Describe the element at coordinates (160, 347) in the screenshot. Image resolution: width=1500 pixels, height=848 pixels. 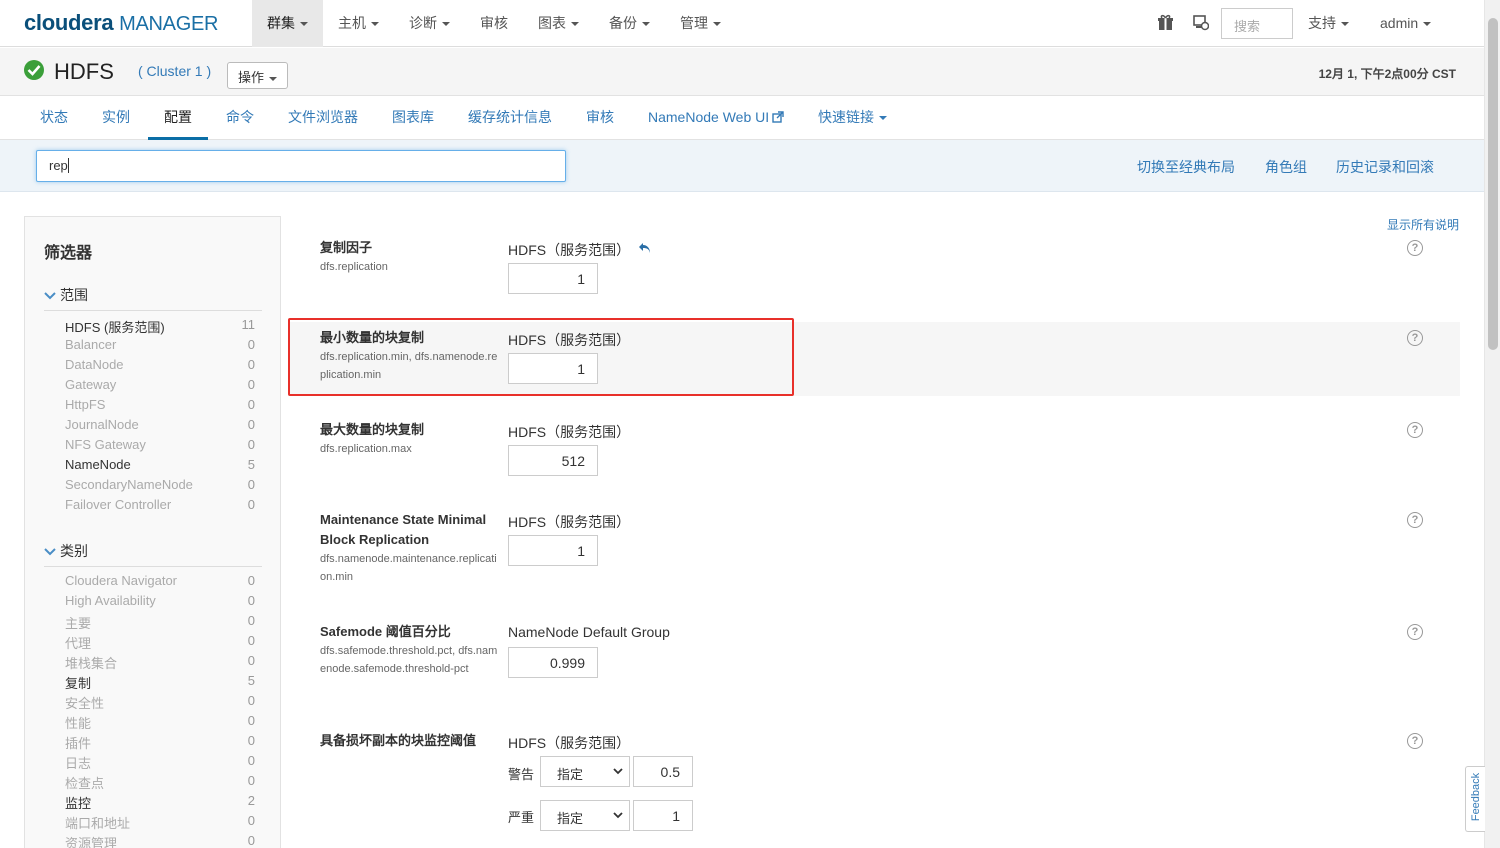
I see `scope-filter-item: Balancer 0` at that location.